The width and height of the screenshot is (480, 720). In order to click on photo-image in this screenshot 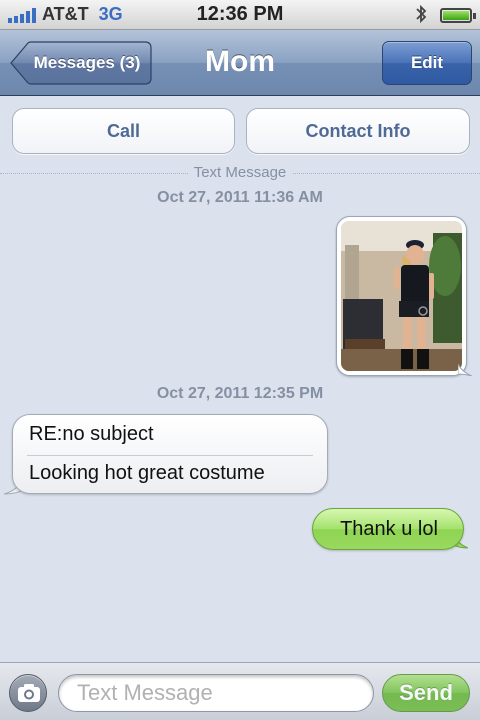, I will do `click(401, 296)`.